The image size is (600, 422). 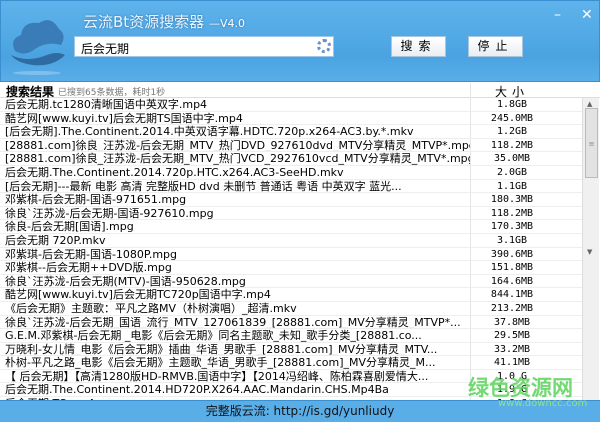 I want to click on result-row: 邓紫棋-后会无期-国语-971651.mpg 180.3MB, so click(x=291, y=200).